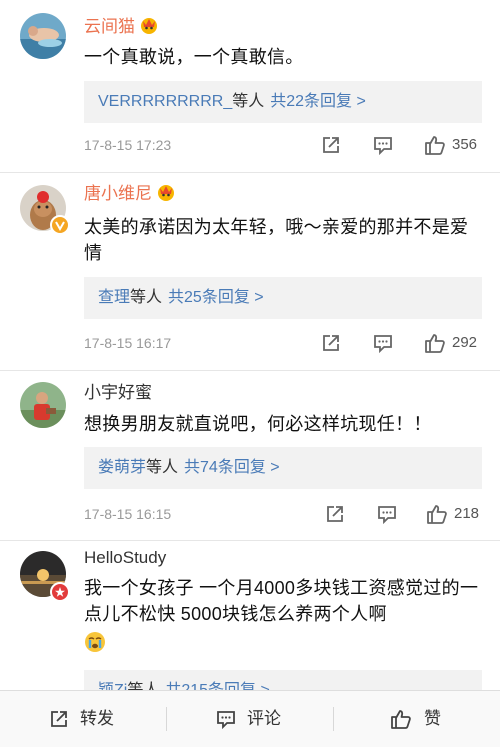 The width and height of the screenshot is (500, 747). I want to click on timestamp: 17-8-15 17:23, so click(128, 145).